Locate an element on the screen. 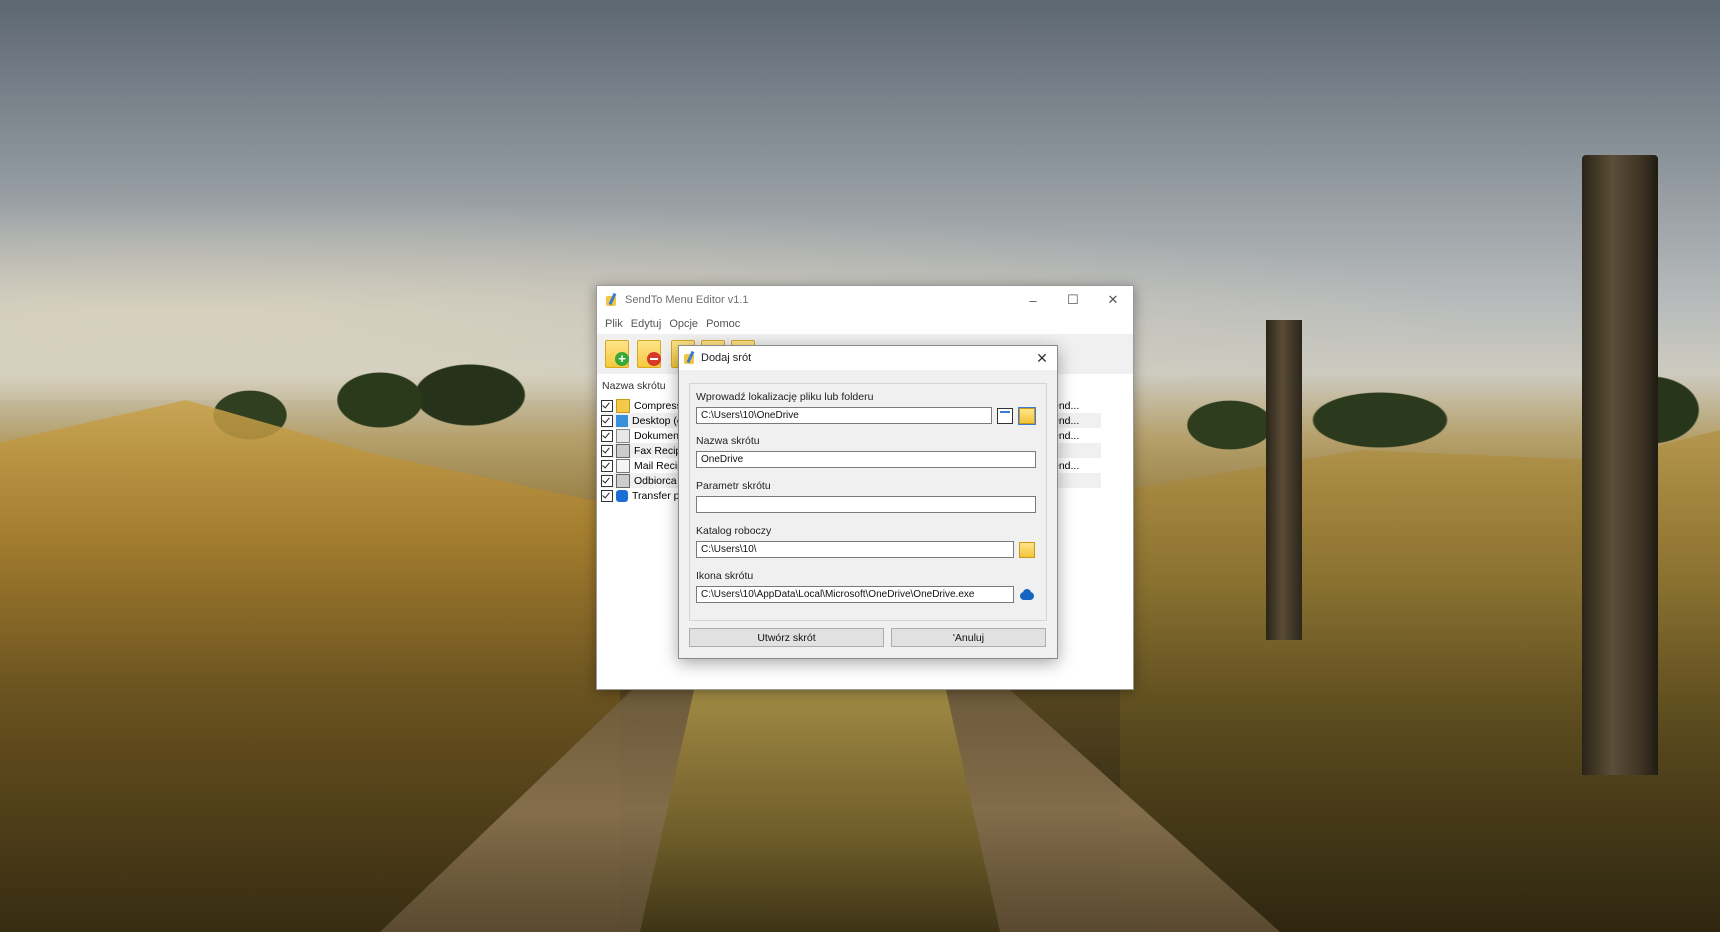  list-item-label: Desktop (c is located at coordinates (657, 420).